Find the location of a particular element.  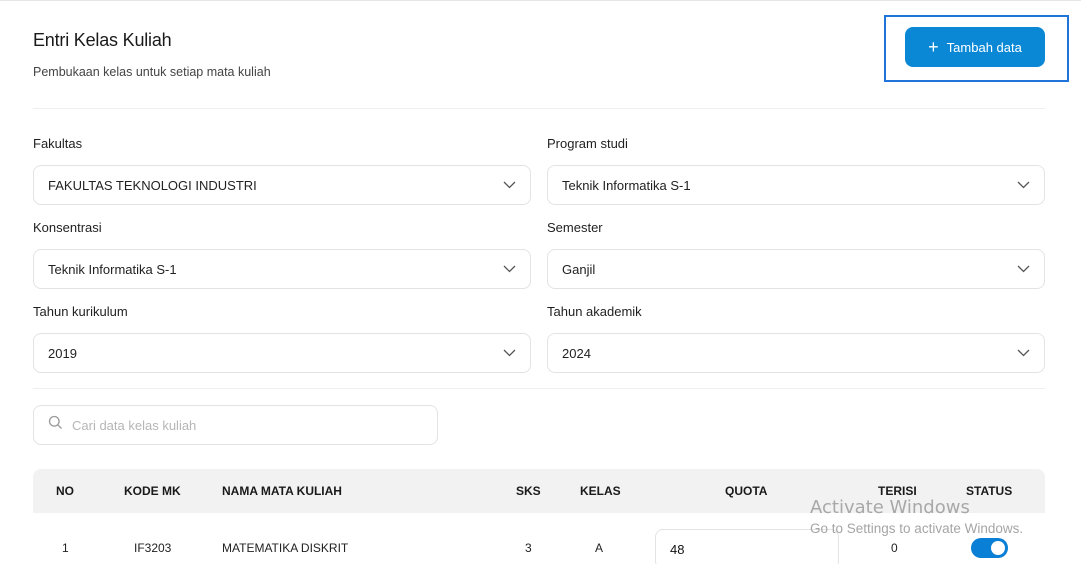

semester-field: Semester Ganjil is located at coordinates (796, 254).